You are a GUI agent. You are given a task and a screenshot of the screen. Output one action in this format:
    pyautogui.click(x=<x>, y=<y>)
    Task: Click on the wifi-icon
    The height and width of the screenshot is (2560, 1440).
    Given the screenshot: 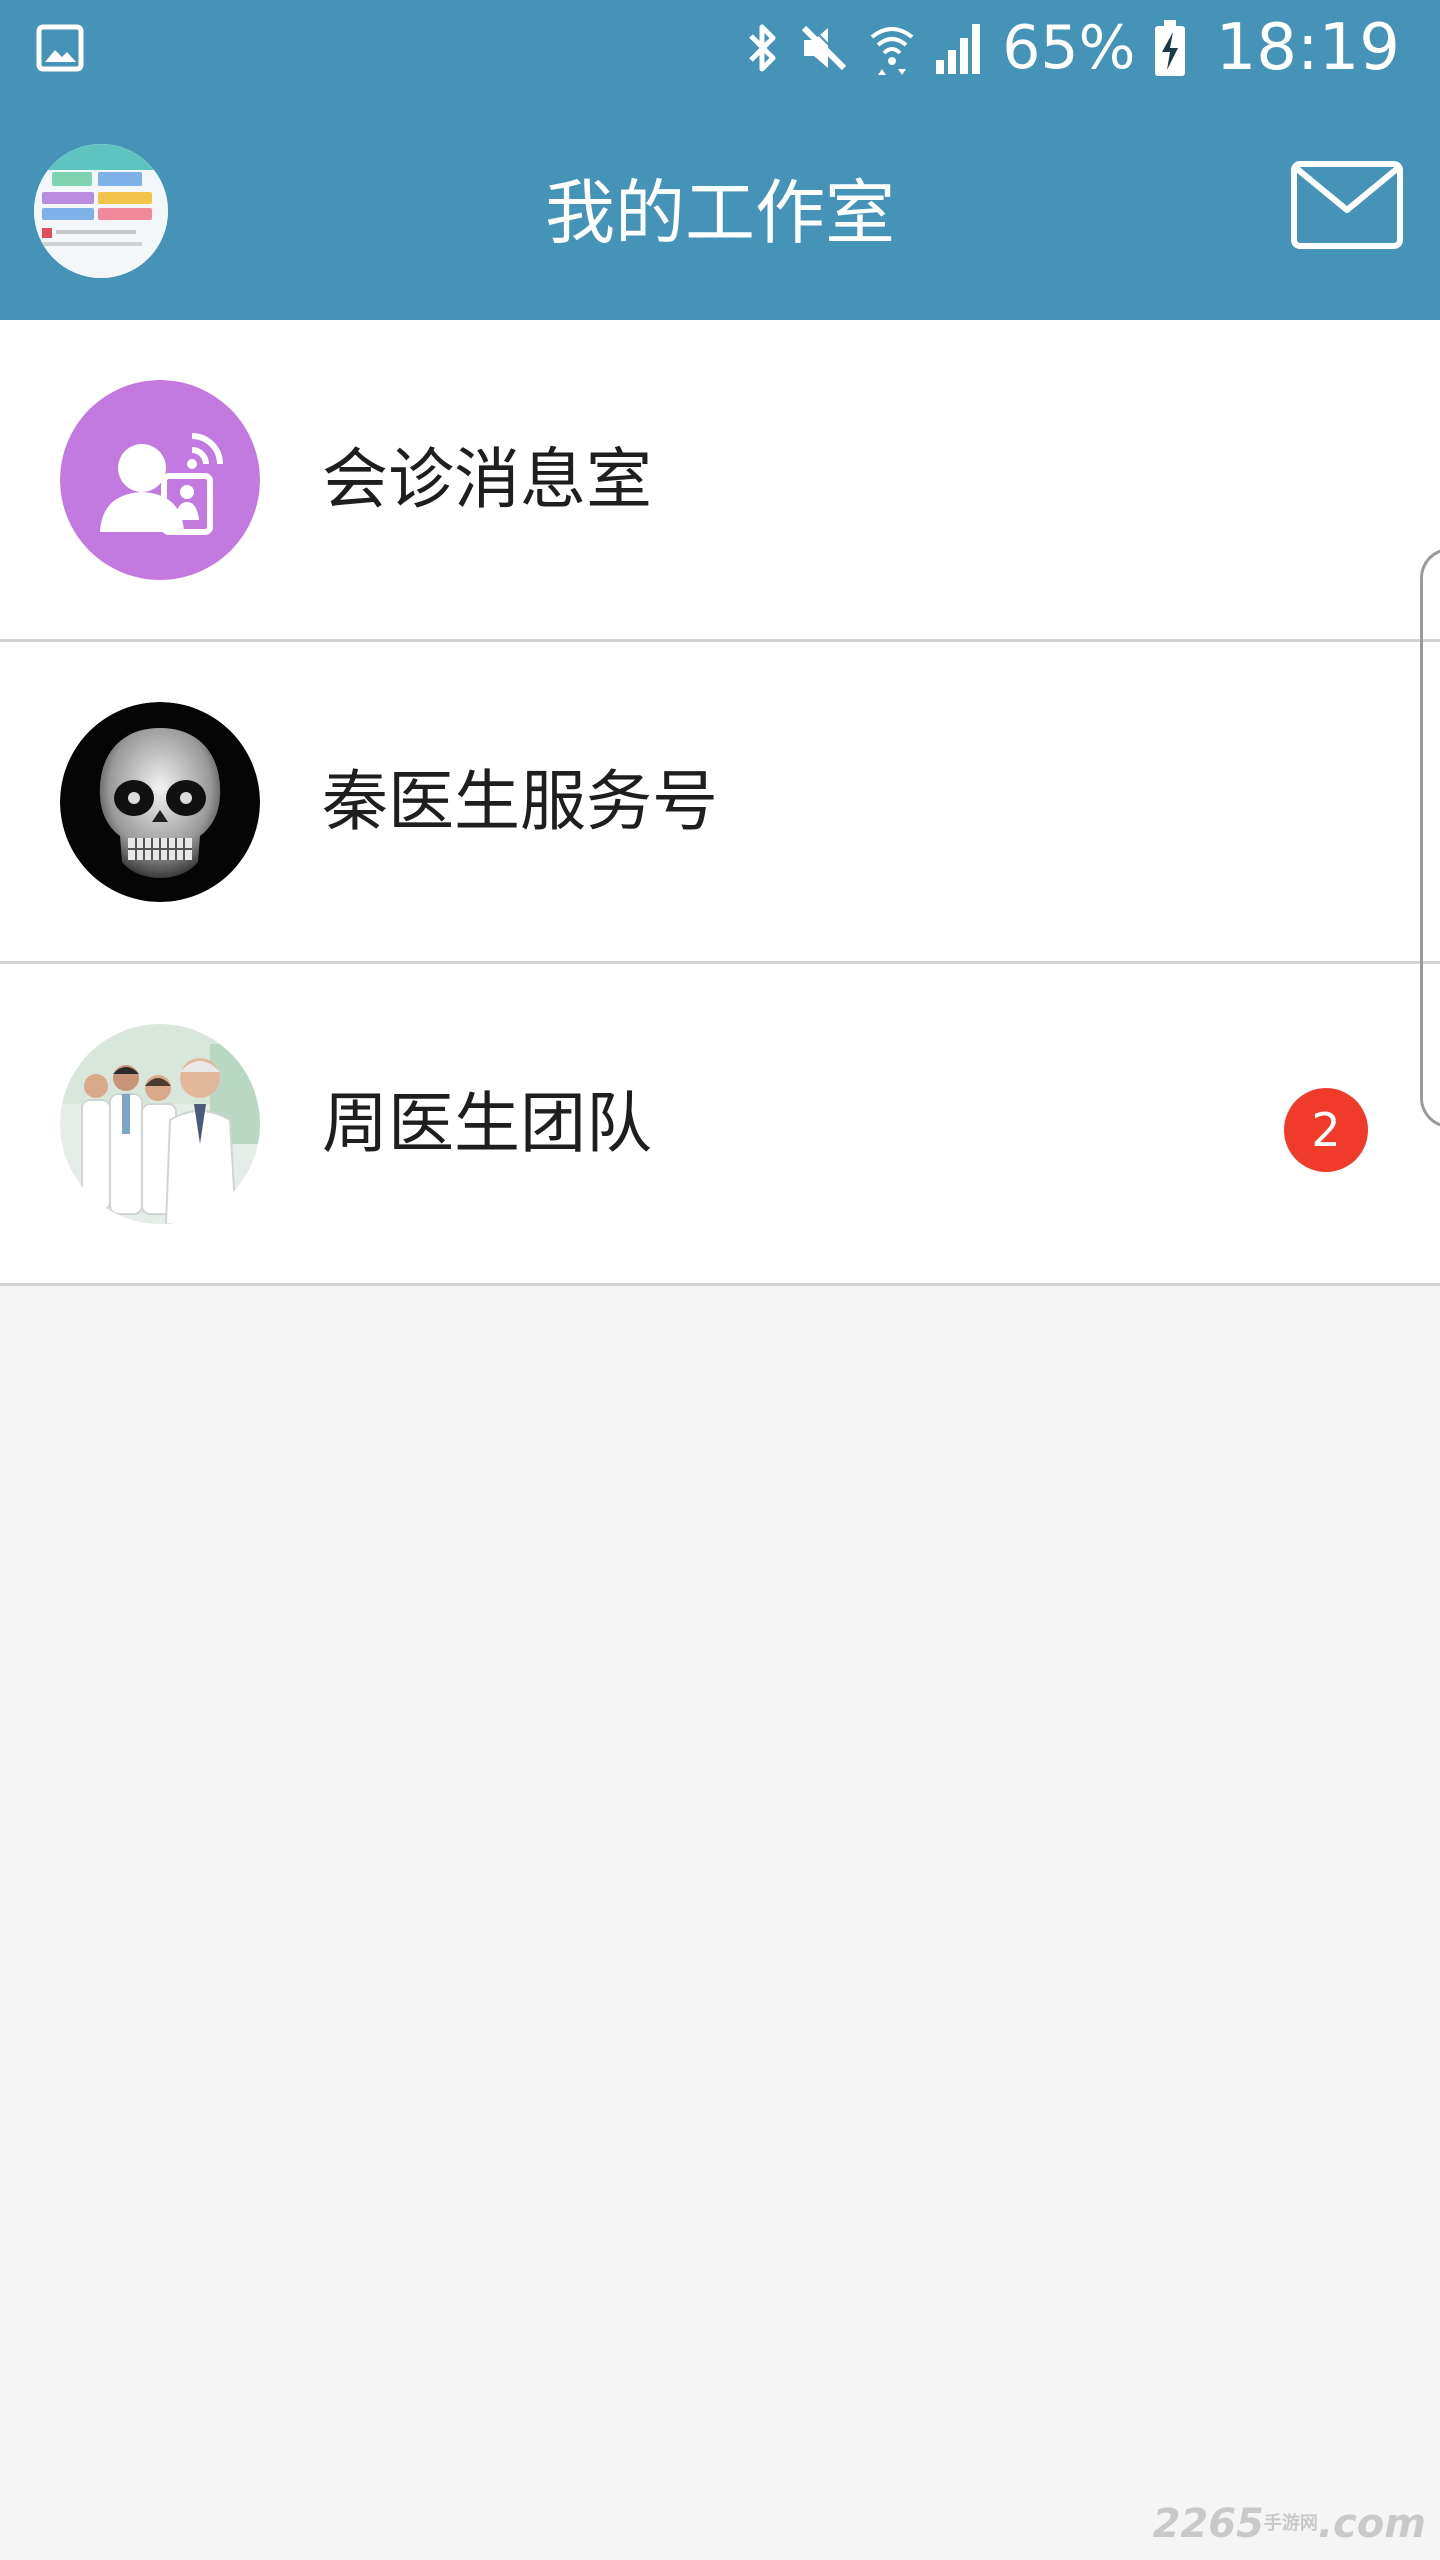 What is the action you would take?
    pyautogui.click(x=892, y=51)
    